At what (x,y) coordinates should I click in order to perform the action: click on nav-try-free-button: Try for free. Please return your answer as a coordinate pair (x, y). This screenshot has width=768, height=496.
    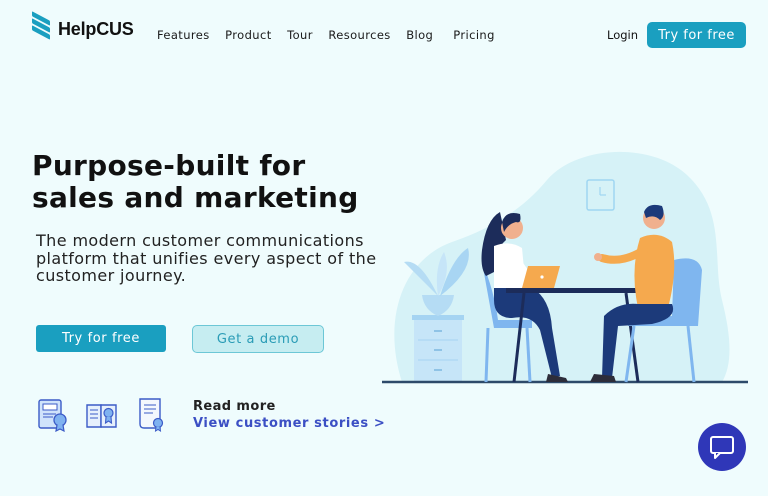
    Looking at the image, I should click on (696, 35).